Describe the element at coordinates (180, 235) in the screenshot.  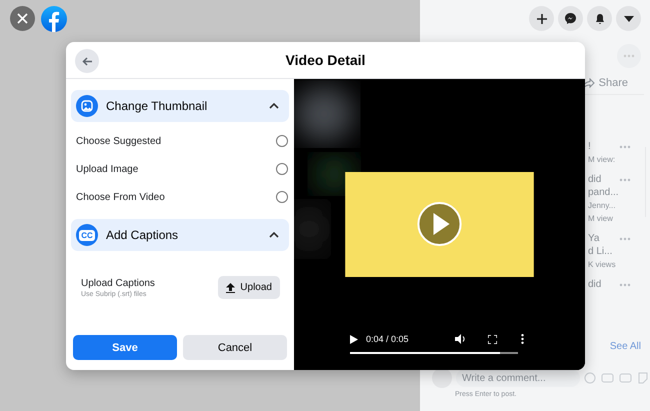
I see `section-header: CC Add Captions` at that location.